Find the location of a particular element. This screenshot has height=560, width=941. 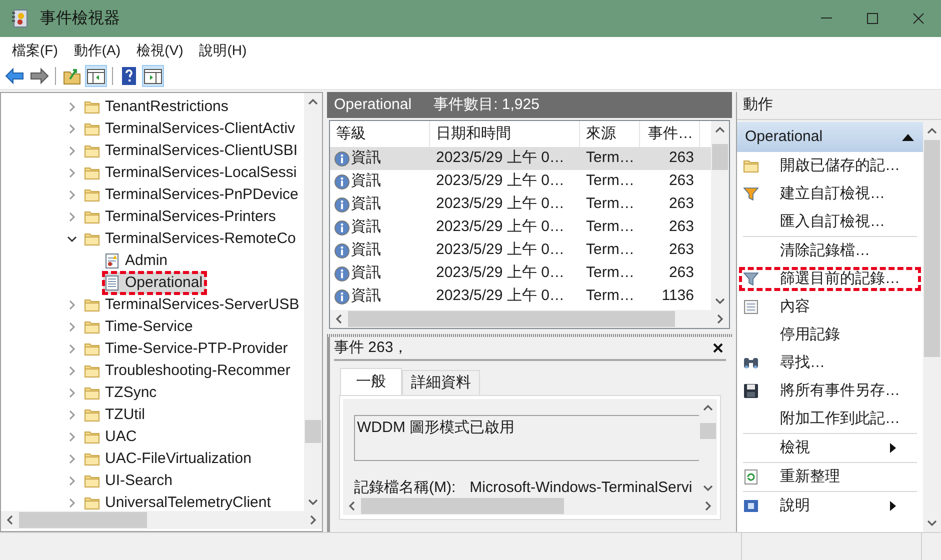

action-item: 說明 is located at coordinates (830, 506).